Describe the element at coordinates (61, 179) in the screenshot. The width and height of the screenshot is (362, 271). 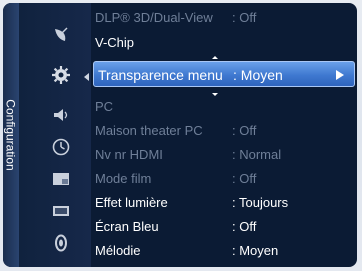
I see `picture-in-picture-icon` at that location.